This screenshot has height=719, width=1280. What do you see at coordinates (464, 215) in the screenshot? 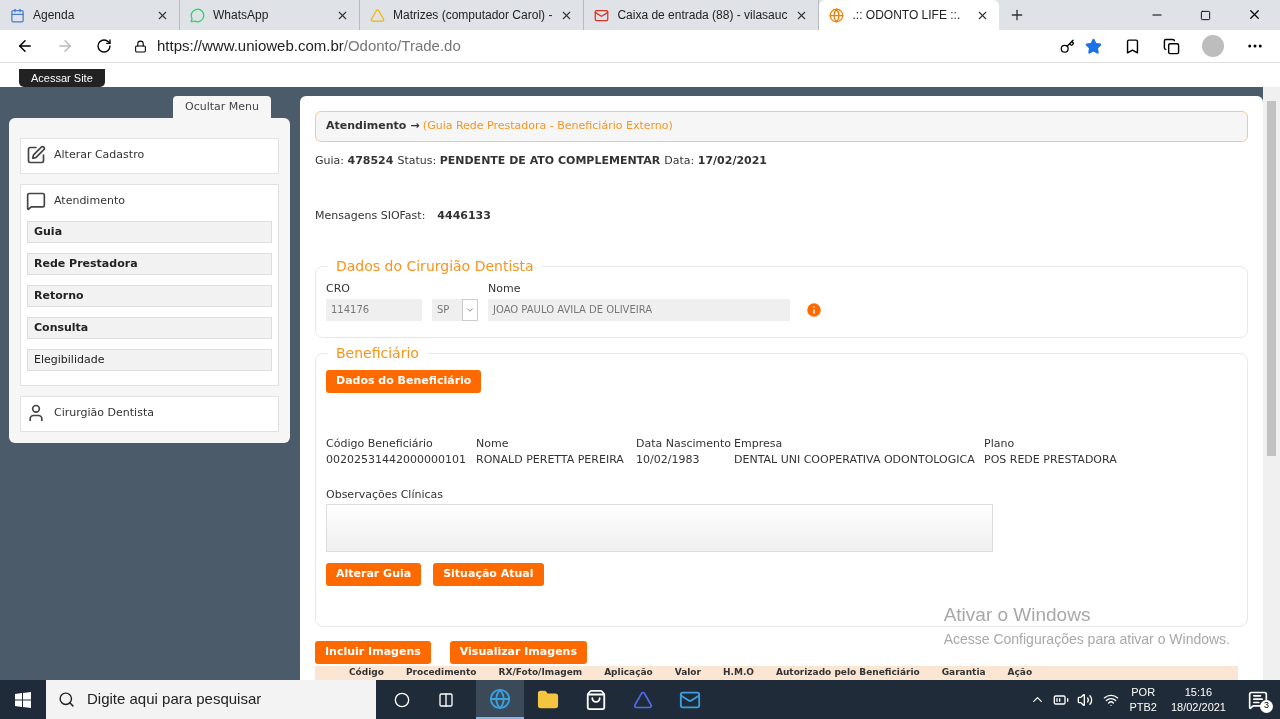
I see `messages-value: 4446133` at bounding box center [464, 215].